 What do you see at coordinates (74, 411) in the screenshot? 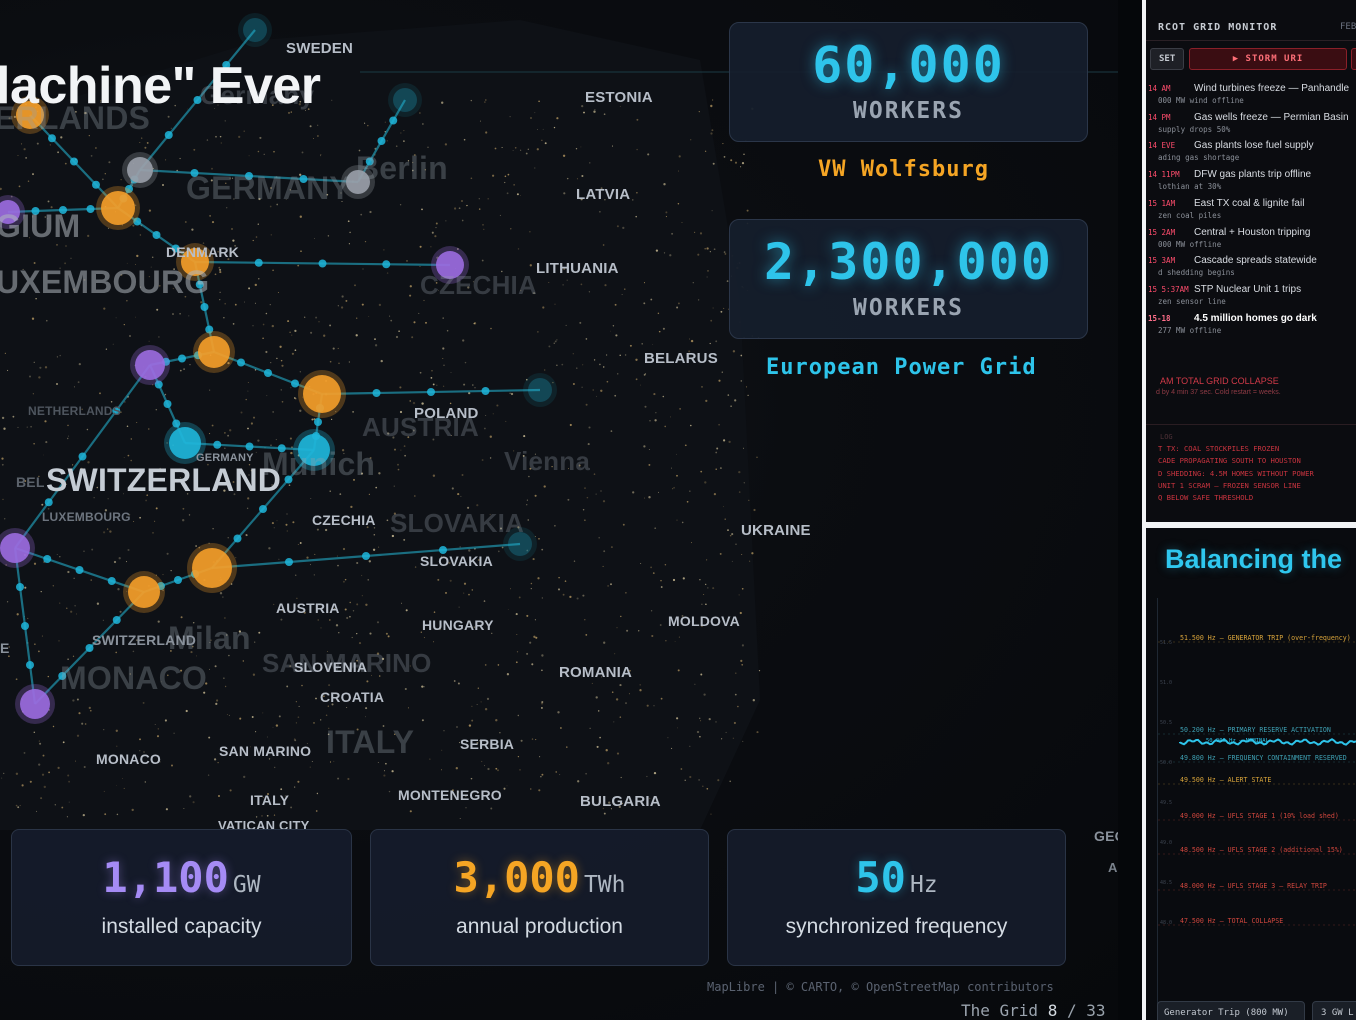
I see `map-label-netherlands-small: NETHERLANDS` at bounding box center [74, 411].